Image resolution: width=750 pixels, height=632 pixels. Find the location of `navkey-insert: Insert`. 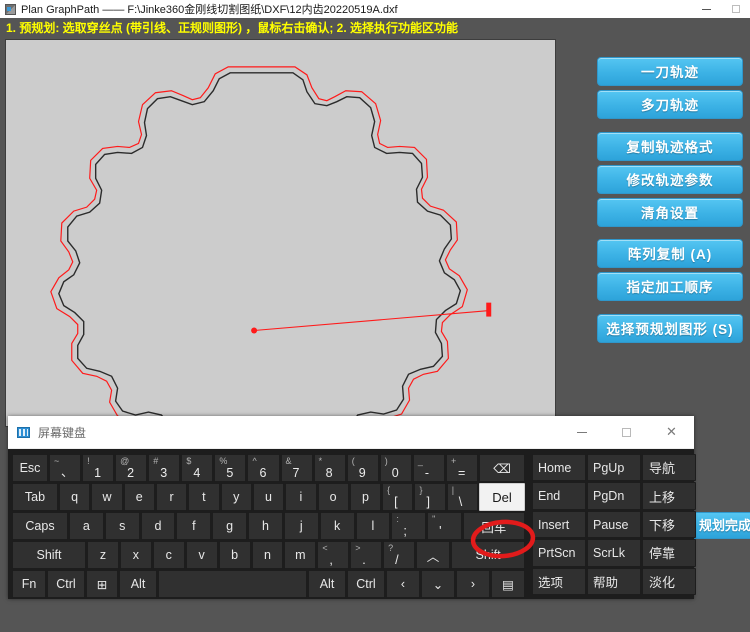

navkey-insert: Insert is located at coordinates (559, 524).